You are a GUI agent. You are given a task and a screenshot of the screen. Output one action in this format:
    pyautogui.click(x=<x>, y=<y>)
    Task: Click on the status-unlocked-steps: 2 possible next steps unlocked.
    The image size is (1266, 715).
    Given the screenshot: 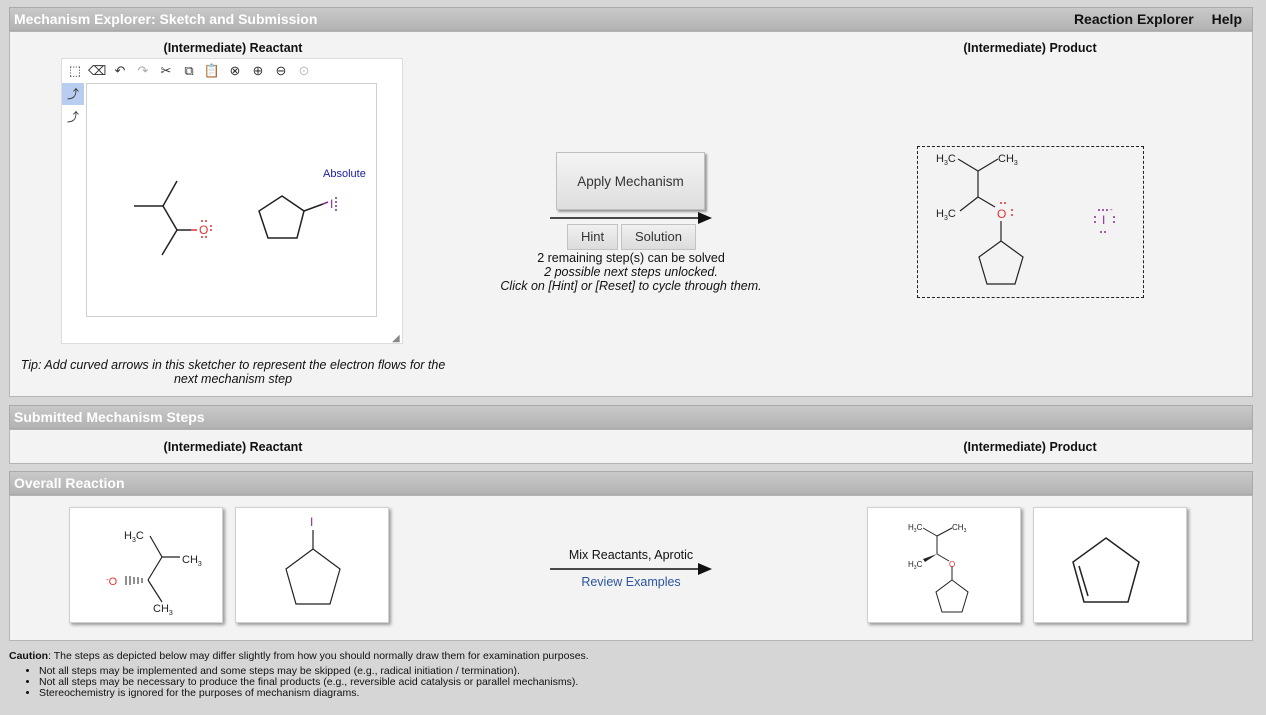 What is the action you would take?
    pyautogui.click(x=631, y=272)
    